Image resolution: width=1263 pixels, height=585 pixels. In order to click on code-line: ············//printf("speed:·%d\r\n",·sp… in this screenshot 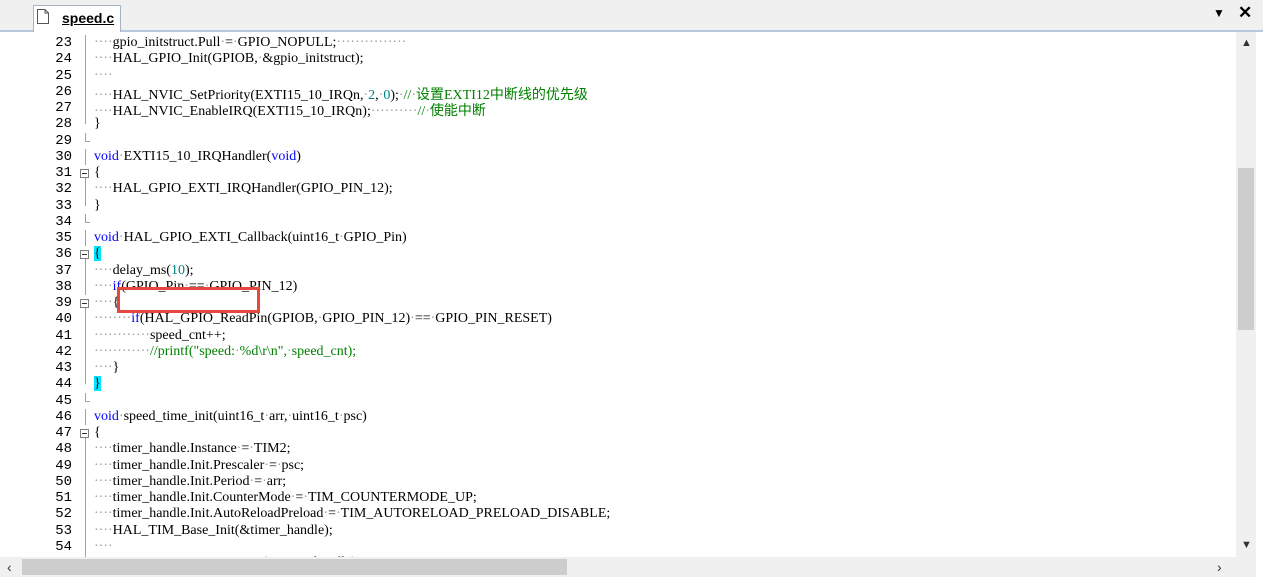, I will do `click(225, 351)`.